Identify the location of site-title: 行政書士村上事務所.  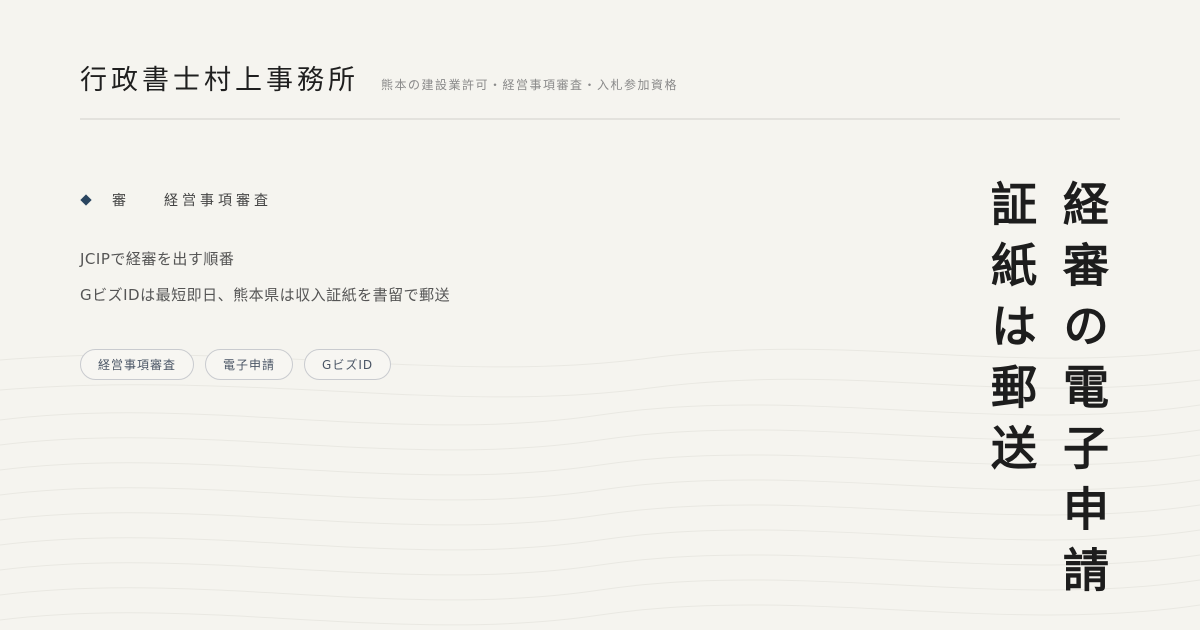
(219, 81).